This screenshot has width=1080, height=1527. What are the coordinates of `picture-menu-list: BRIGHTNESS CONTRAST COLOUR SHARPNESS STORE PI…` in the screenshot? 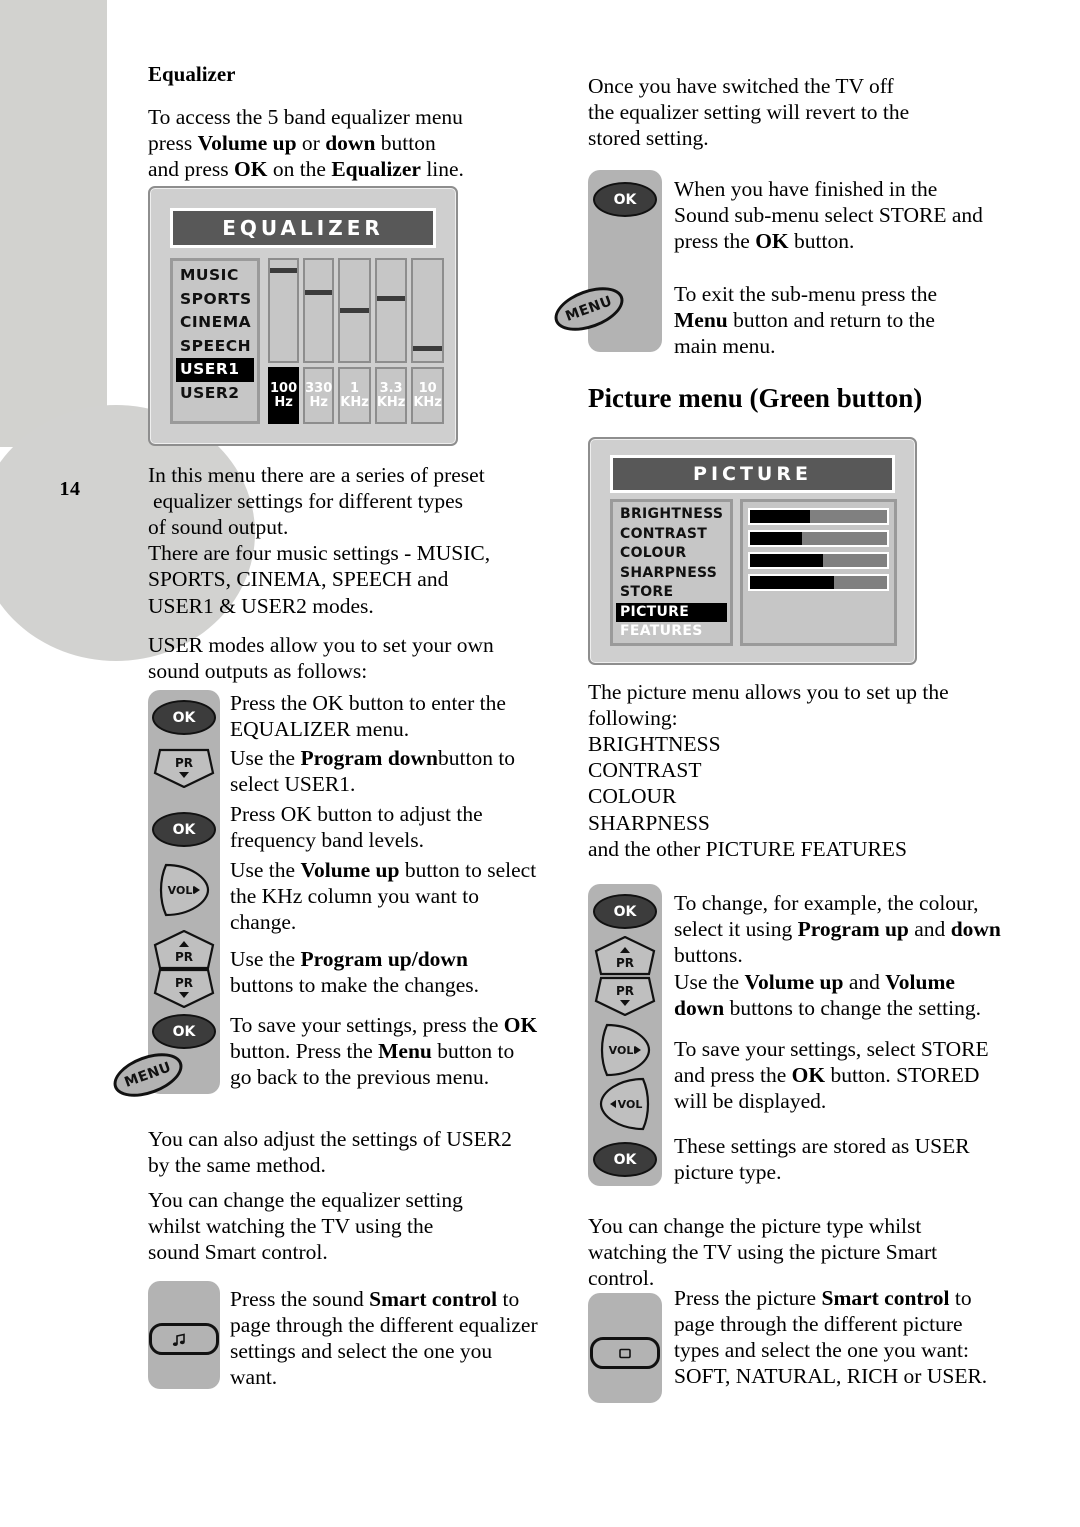 It's located at (671, 572).